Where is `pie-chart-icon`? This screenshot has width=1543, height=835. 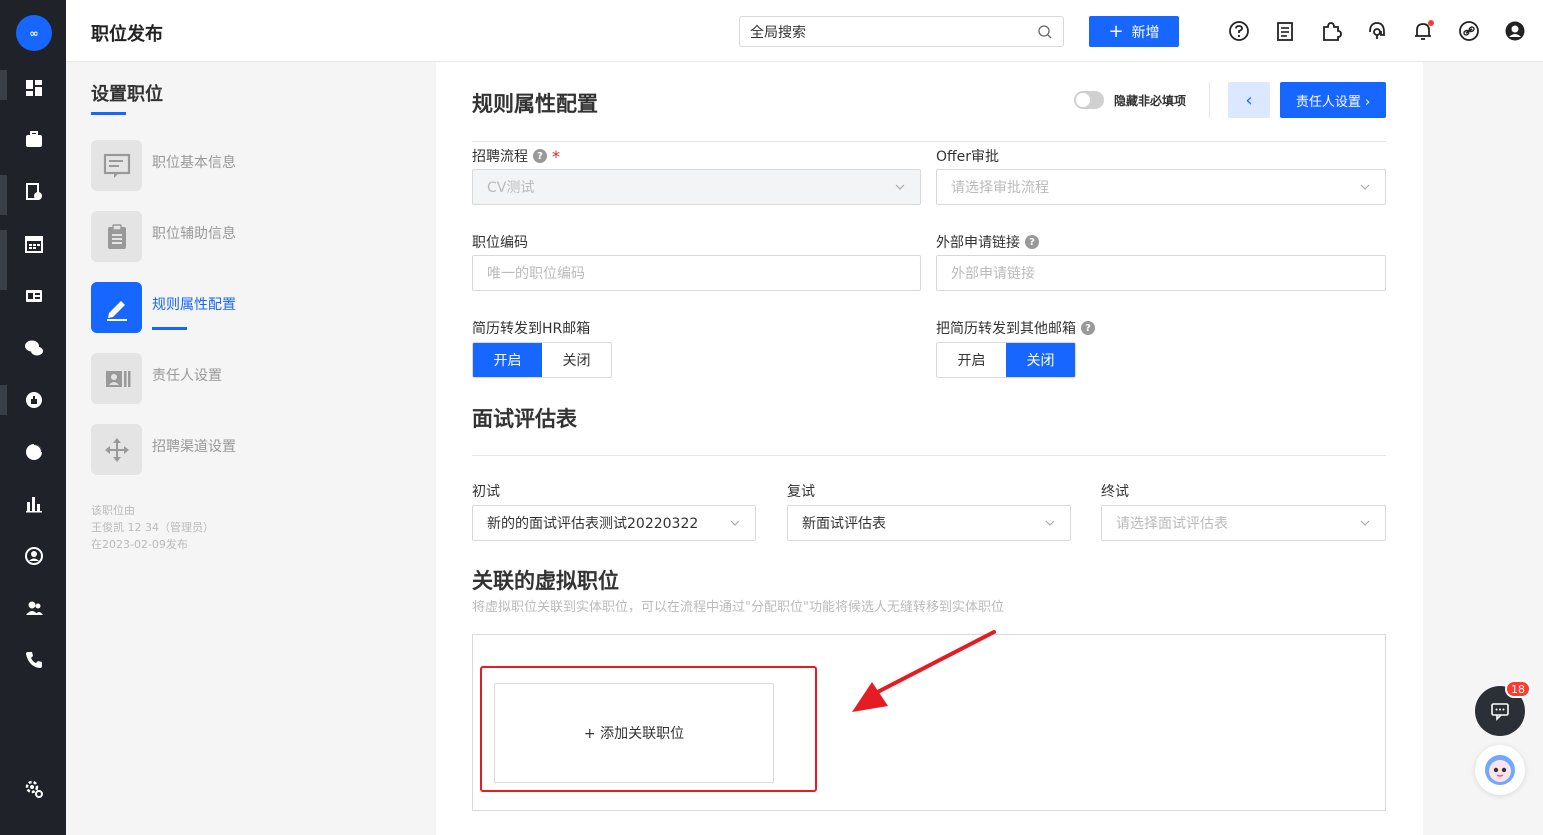 pie-chart-icon is located at coordinates (34, 452).